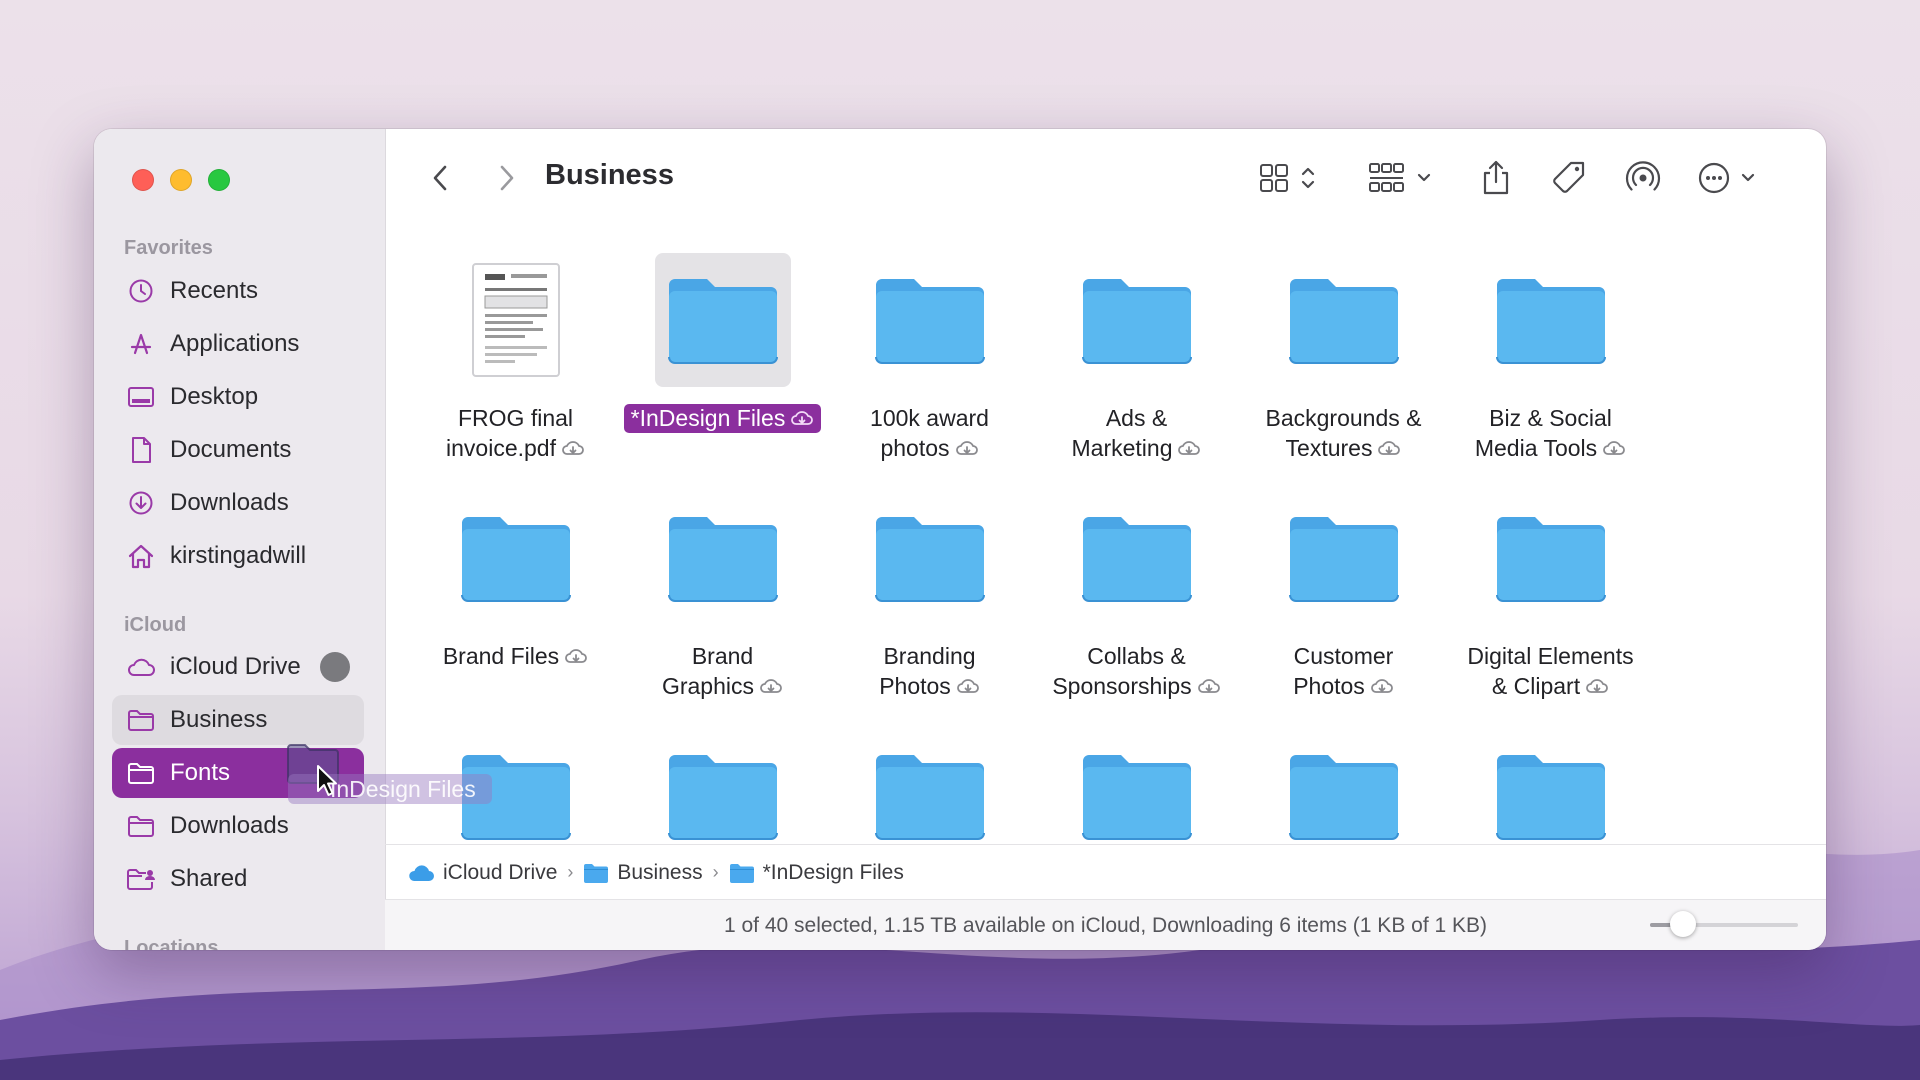 Image resolution: width=1920 pixels, height=1080 pixels. I want to click on sidebar-item-business: Business, so click(238, 720).